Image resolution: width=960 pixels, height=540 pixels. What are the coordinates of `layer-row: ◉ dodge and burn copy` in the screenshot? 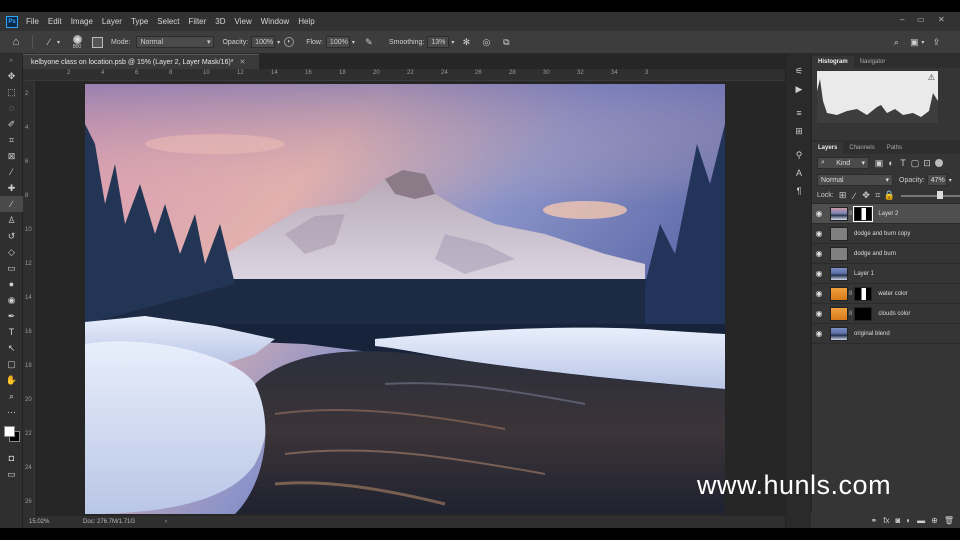 It's located at (886, 234).